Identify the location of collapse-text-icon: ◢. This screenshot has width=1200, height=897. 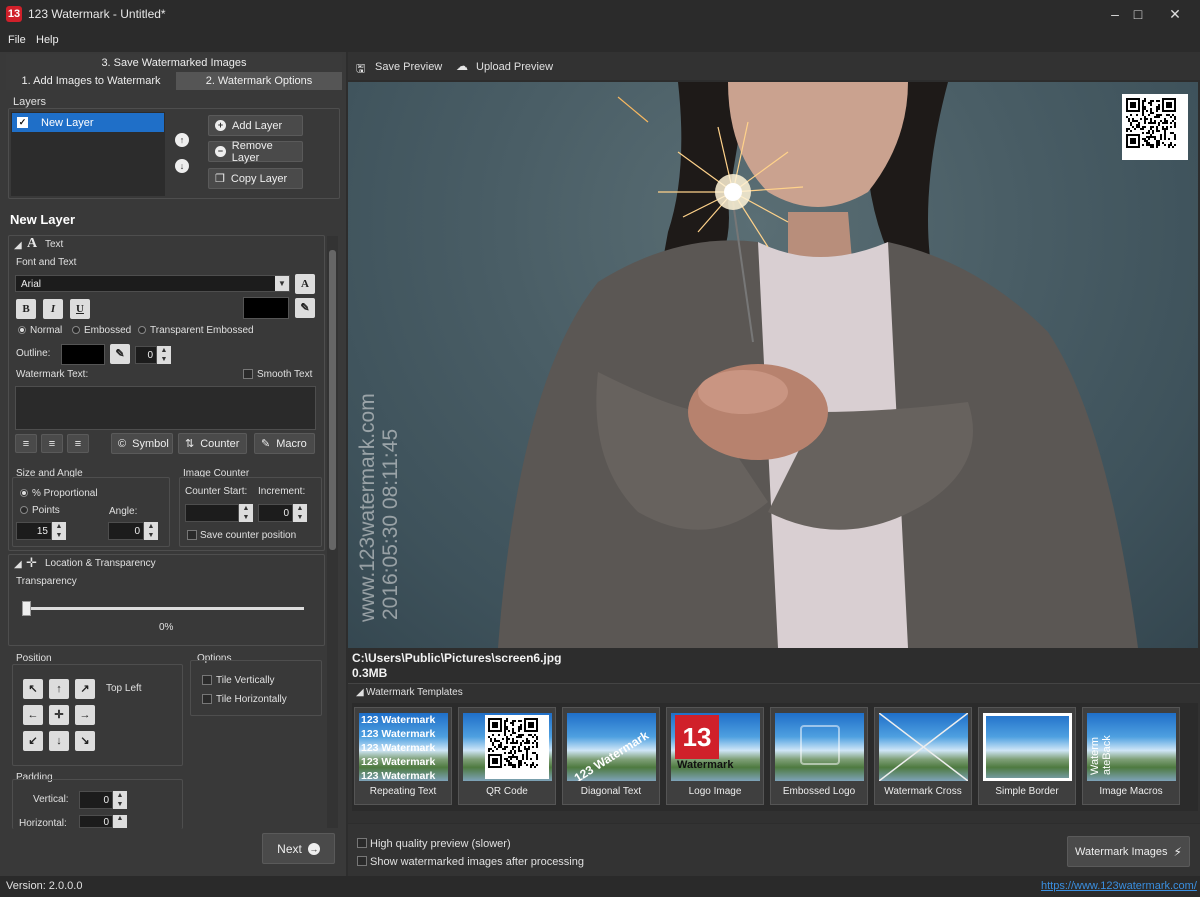
(18, 245).